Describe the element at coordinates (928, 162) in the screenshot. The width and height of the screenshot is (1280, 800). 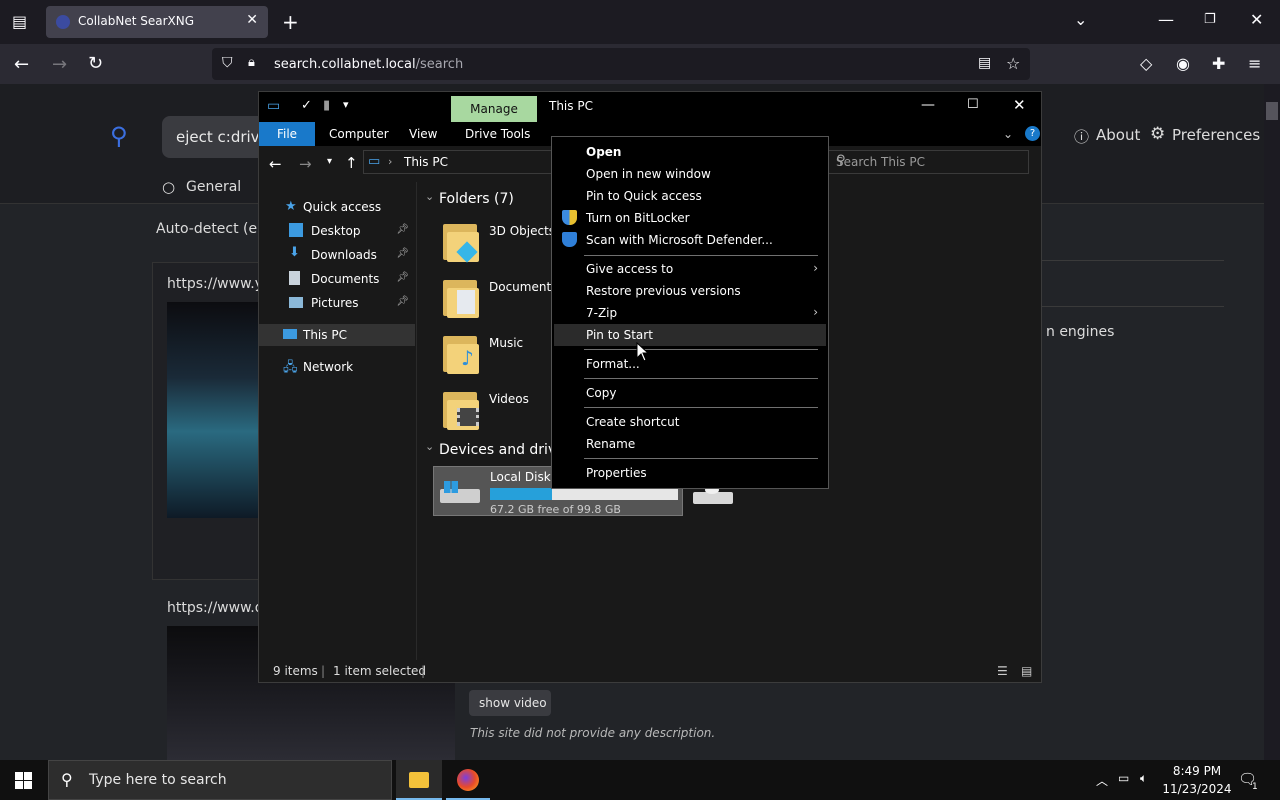
I see `explorer-search-input: Search This PC ⚲` at that location.